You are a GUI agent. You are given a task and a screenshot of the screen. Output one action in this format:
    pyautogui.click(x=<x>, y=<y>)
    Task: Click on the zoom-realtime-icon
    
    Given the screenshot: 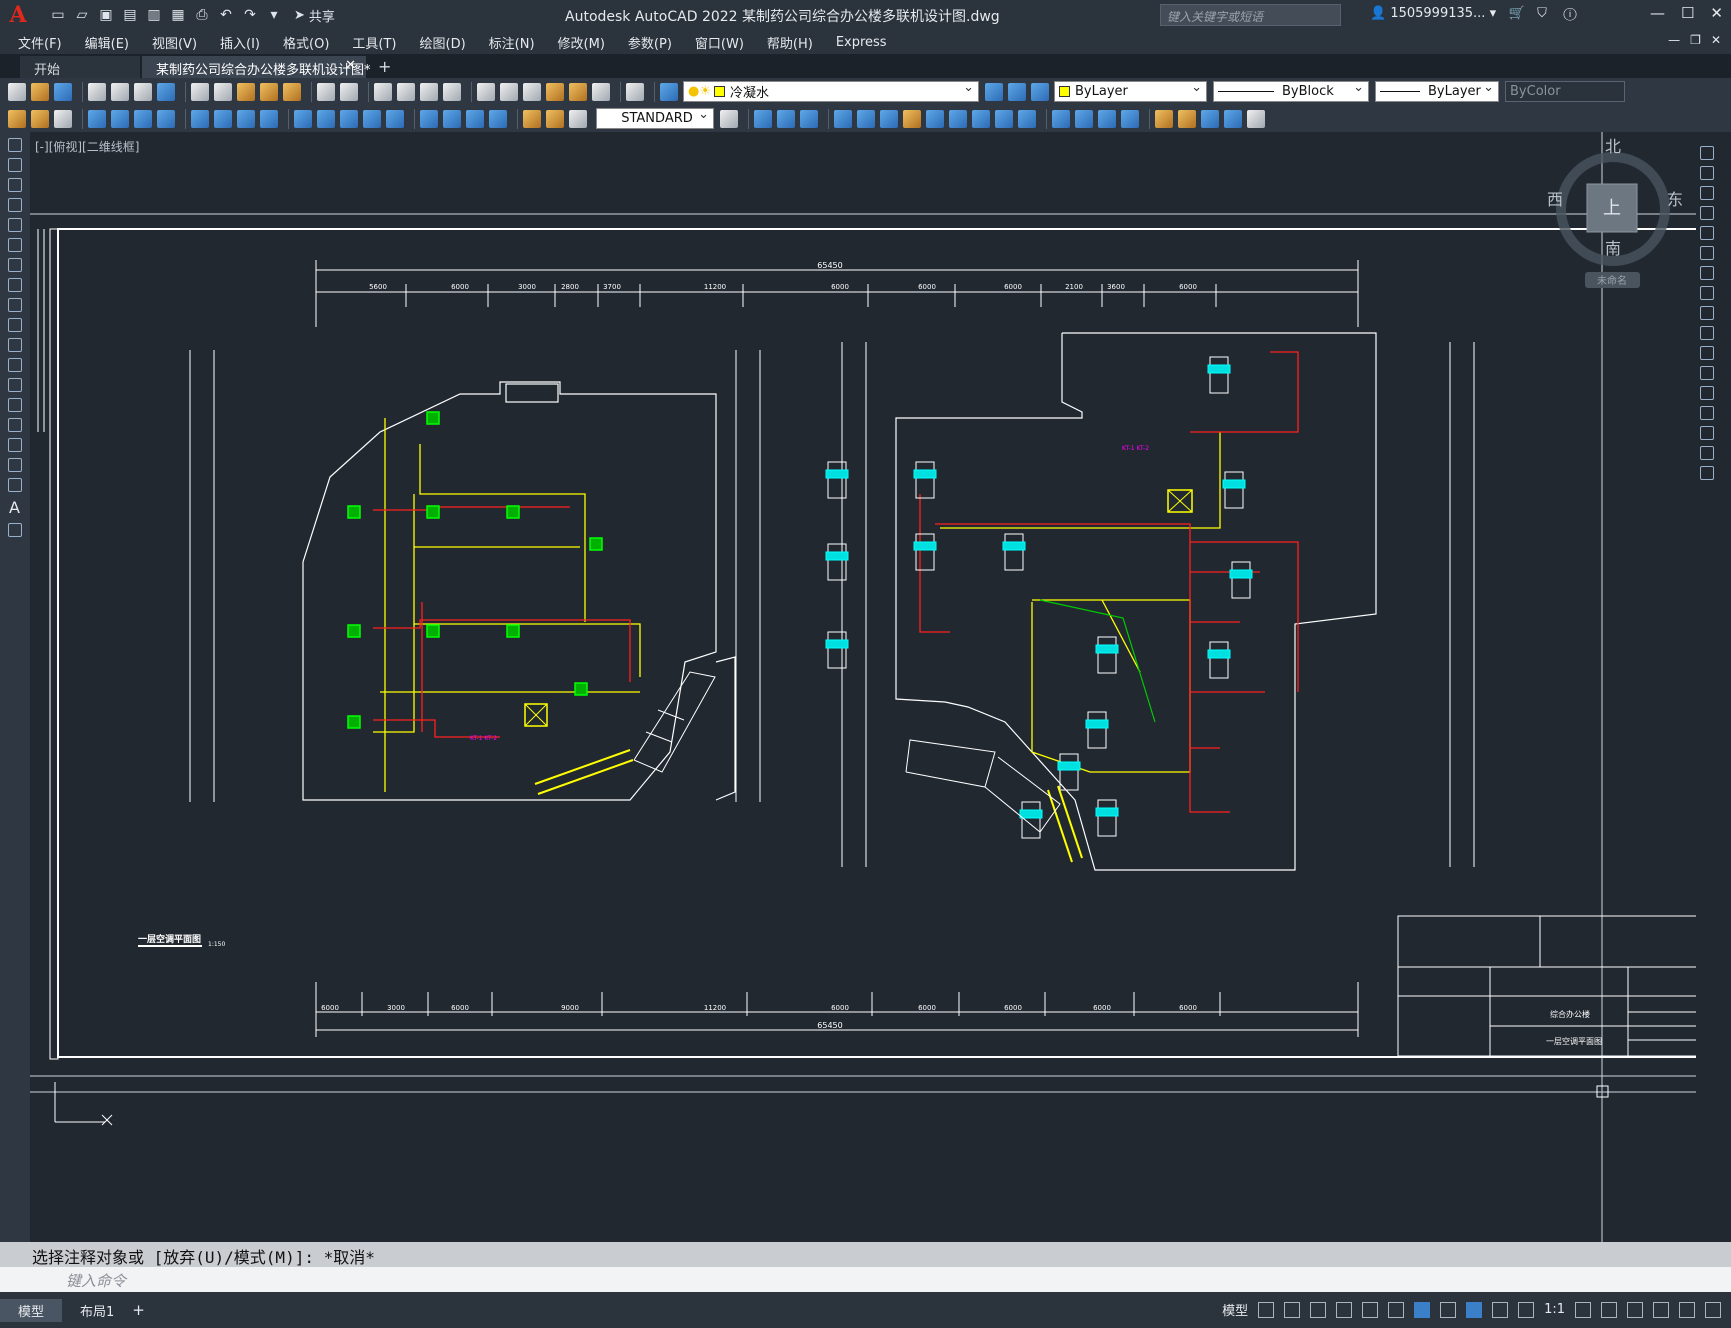 What is the action you would take?
    pyautogui.click(x=406, y=91)
    